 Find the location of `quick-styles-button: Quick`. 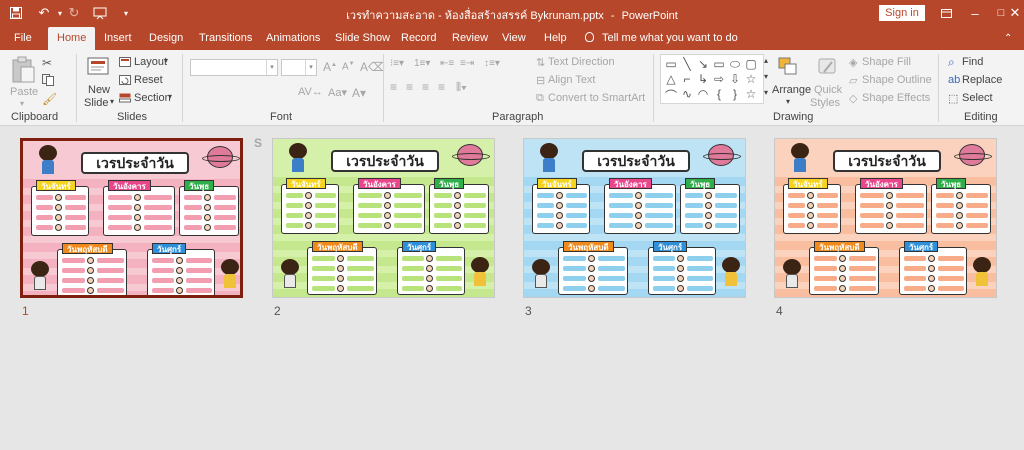

quick-styles-button: Quick is located at coordinates (828, 90).